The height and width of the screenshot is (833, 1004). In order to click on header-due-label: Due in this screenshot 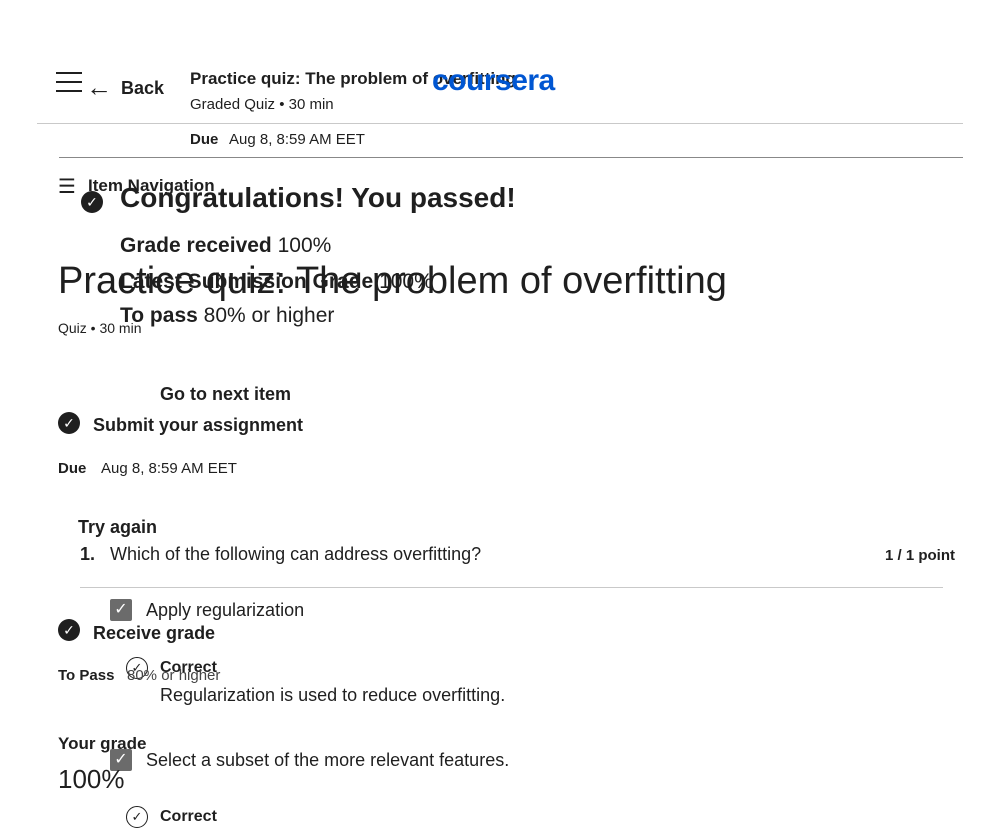, I will do `click(204, 139)`.